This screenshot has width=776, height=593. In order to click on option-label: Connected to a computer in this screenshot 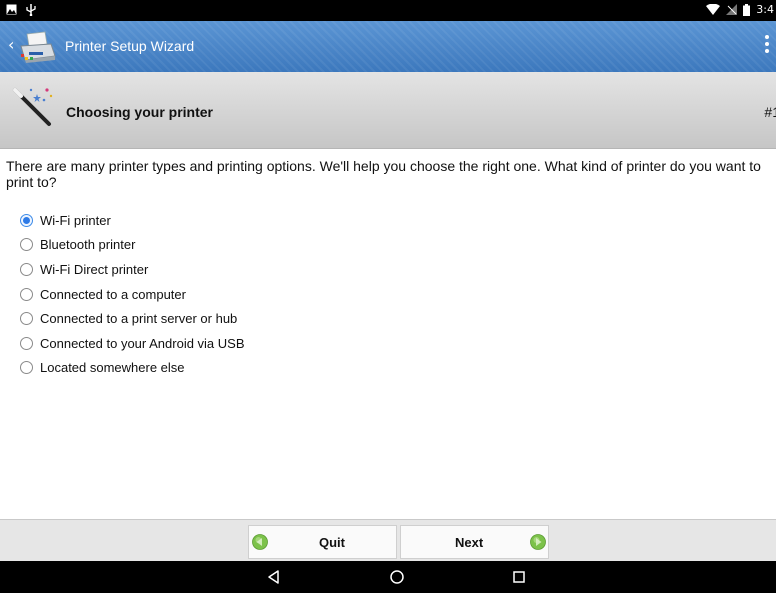, I will do `click(113, 294)`.